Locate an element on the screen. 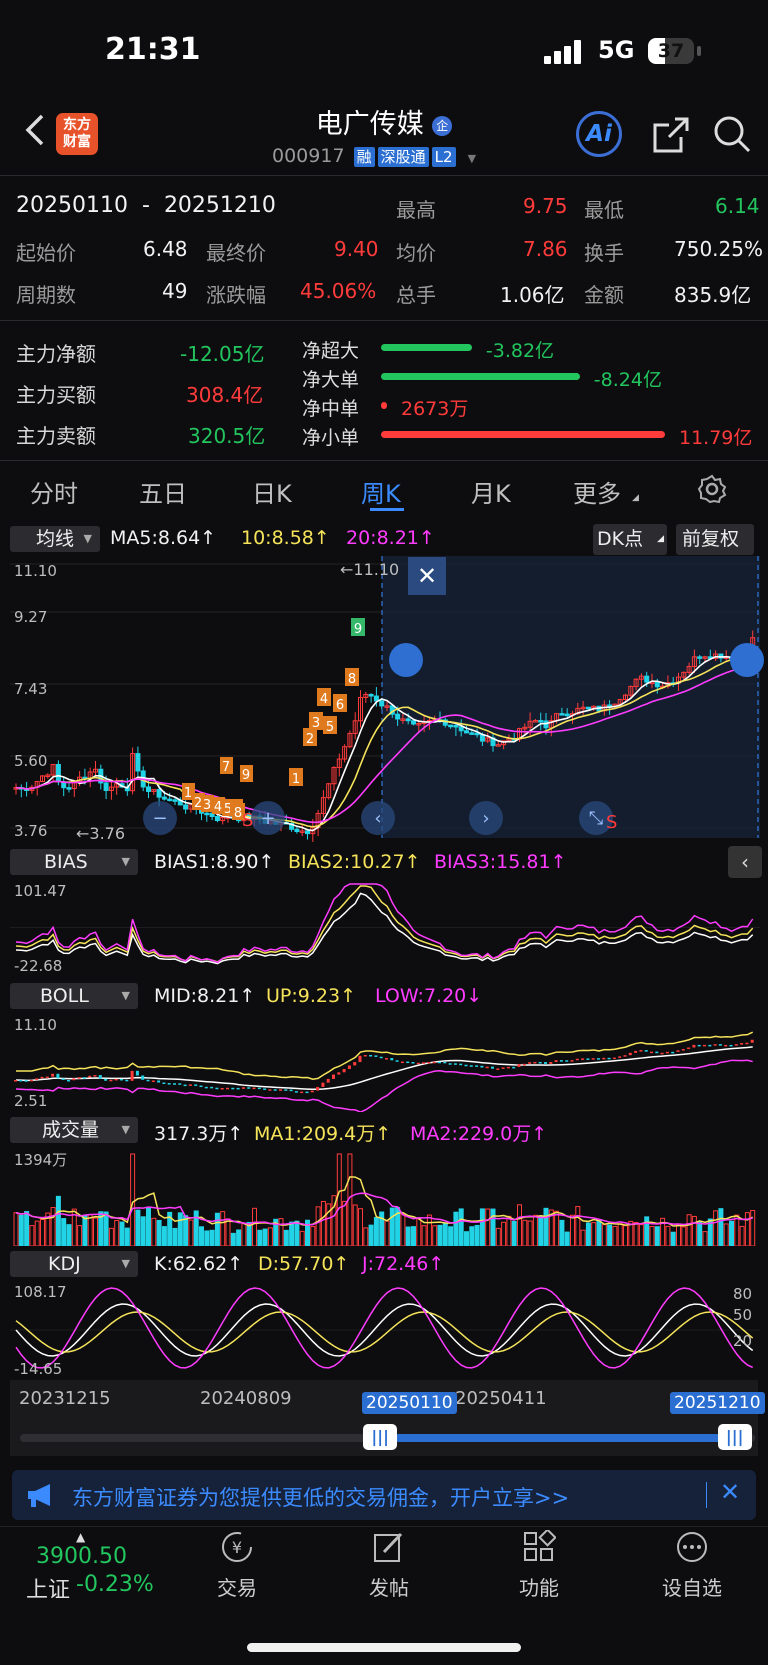  close-ad-button: ✕ is located at coordinates (730, 1492).